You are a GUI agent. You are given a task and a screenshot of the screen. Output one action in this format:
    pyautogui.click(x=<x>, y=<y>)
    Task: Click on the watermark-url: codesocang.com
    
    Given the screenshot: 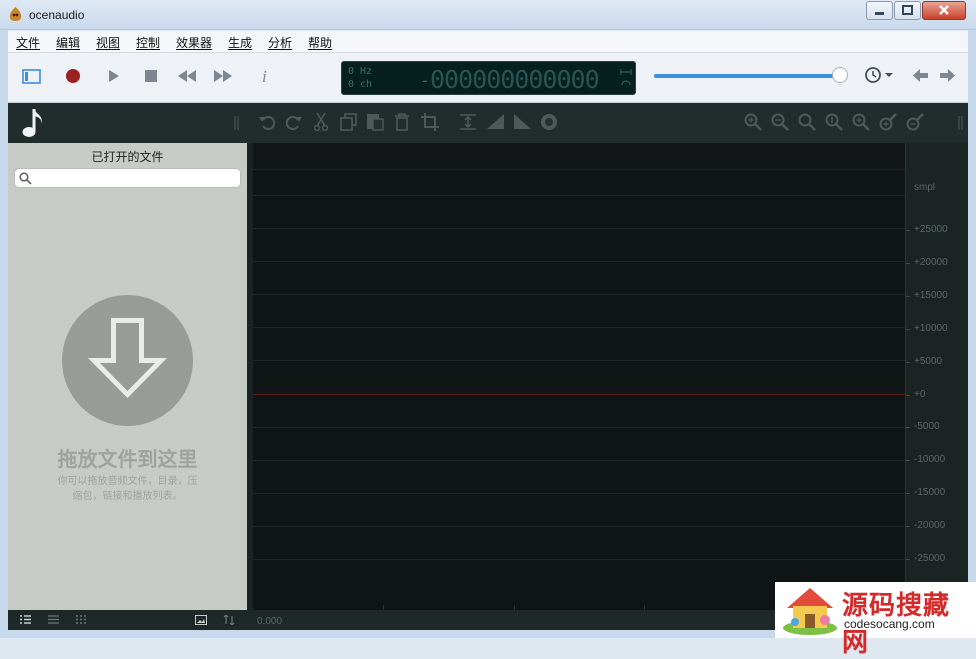 What is the action you would take?
    pyautogui.click(x=889, y=624)
    